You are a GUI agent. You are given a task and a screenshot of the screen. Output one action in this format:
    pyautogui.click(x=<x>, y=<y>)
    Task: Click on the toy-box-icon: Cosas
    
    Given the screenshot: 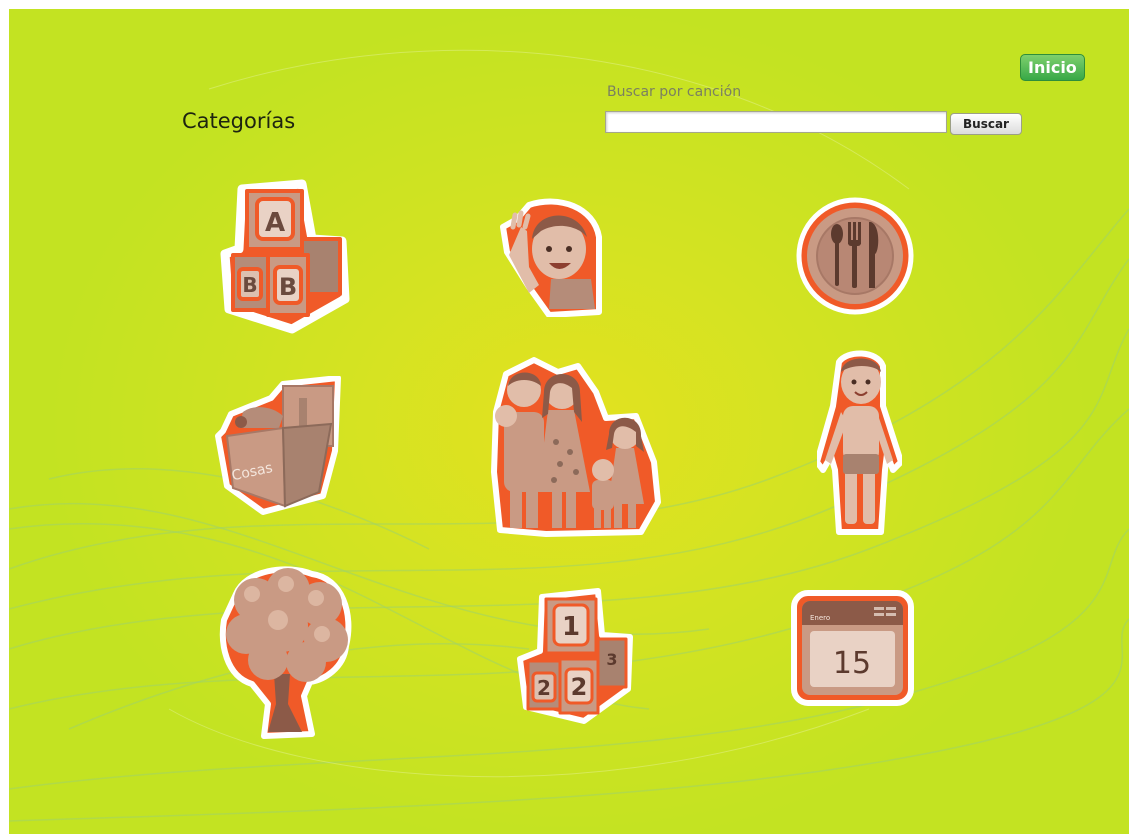 What is the action you would take?
    pyautogui.click(x=278, y=445)
    